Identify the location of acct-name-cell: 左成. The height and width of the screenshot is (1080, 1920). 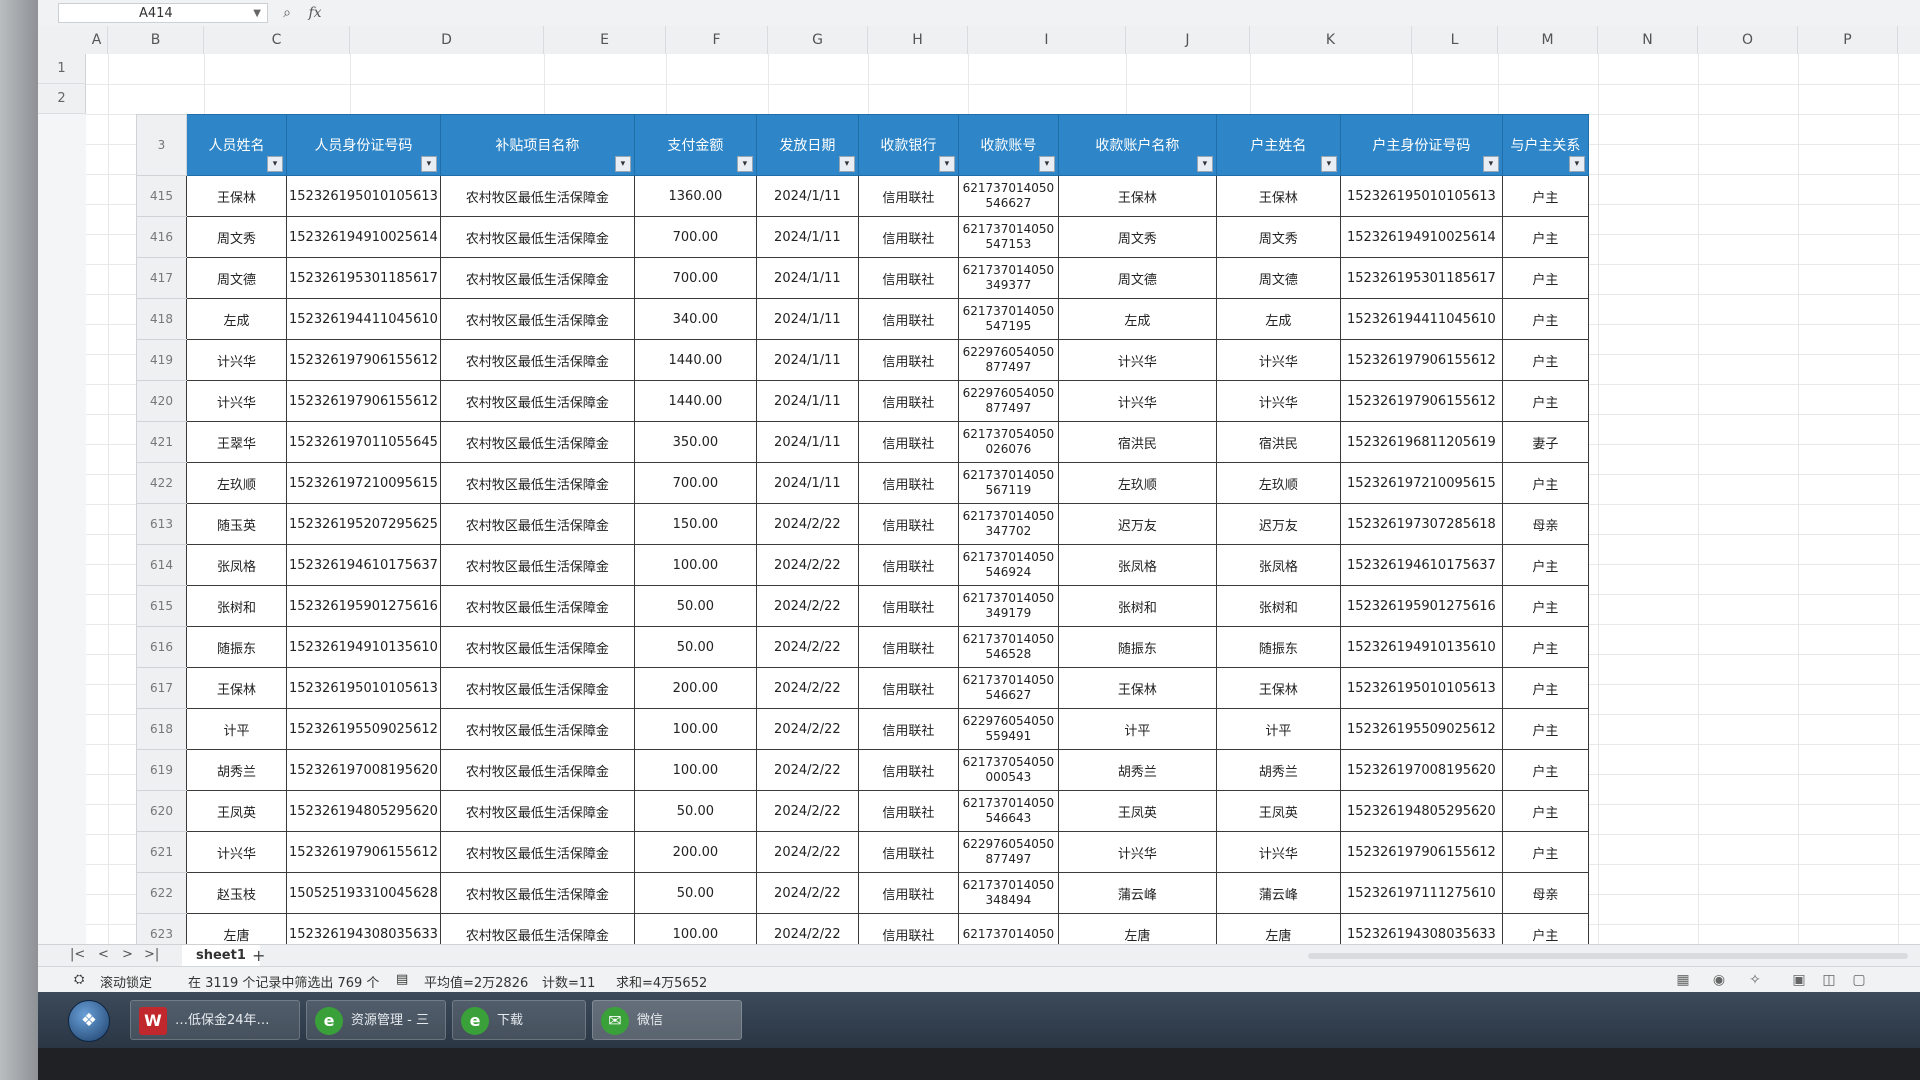
(1137, 319).